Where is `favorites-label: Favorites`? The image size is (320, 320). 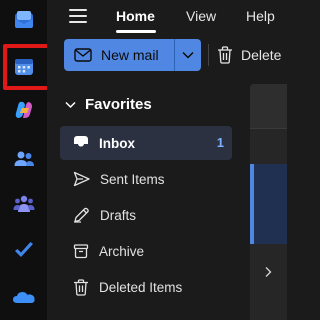 favorites-label: Favorites is located at coordinates (118, 104).